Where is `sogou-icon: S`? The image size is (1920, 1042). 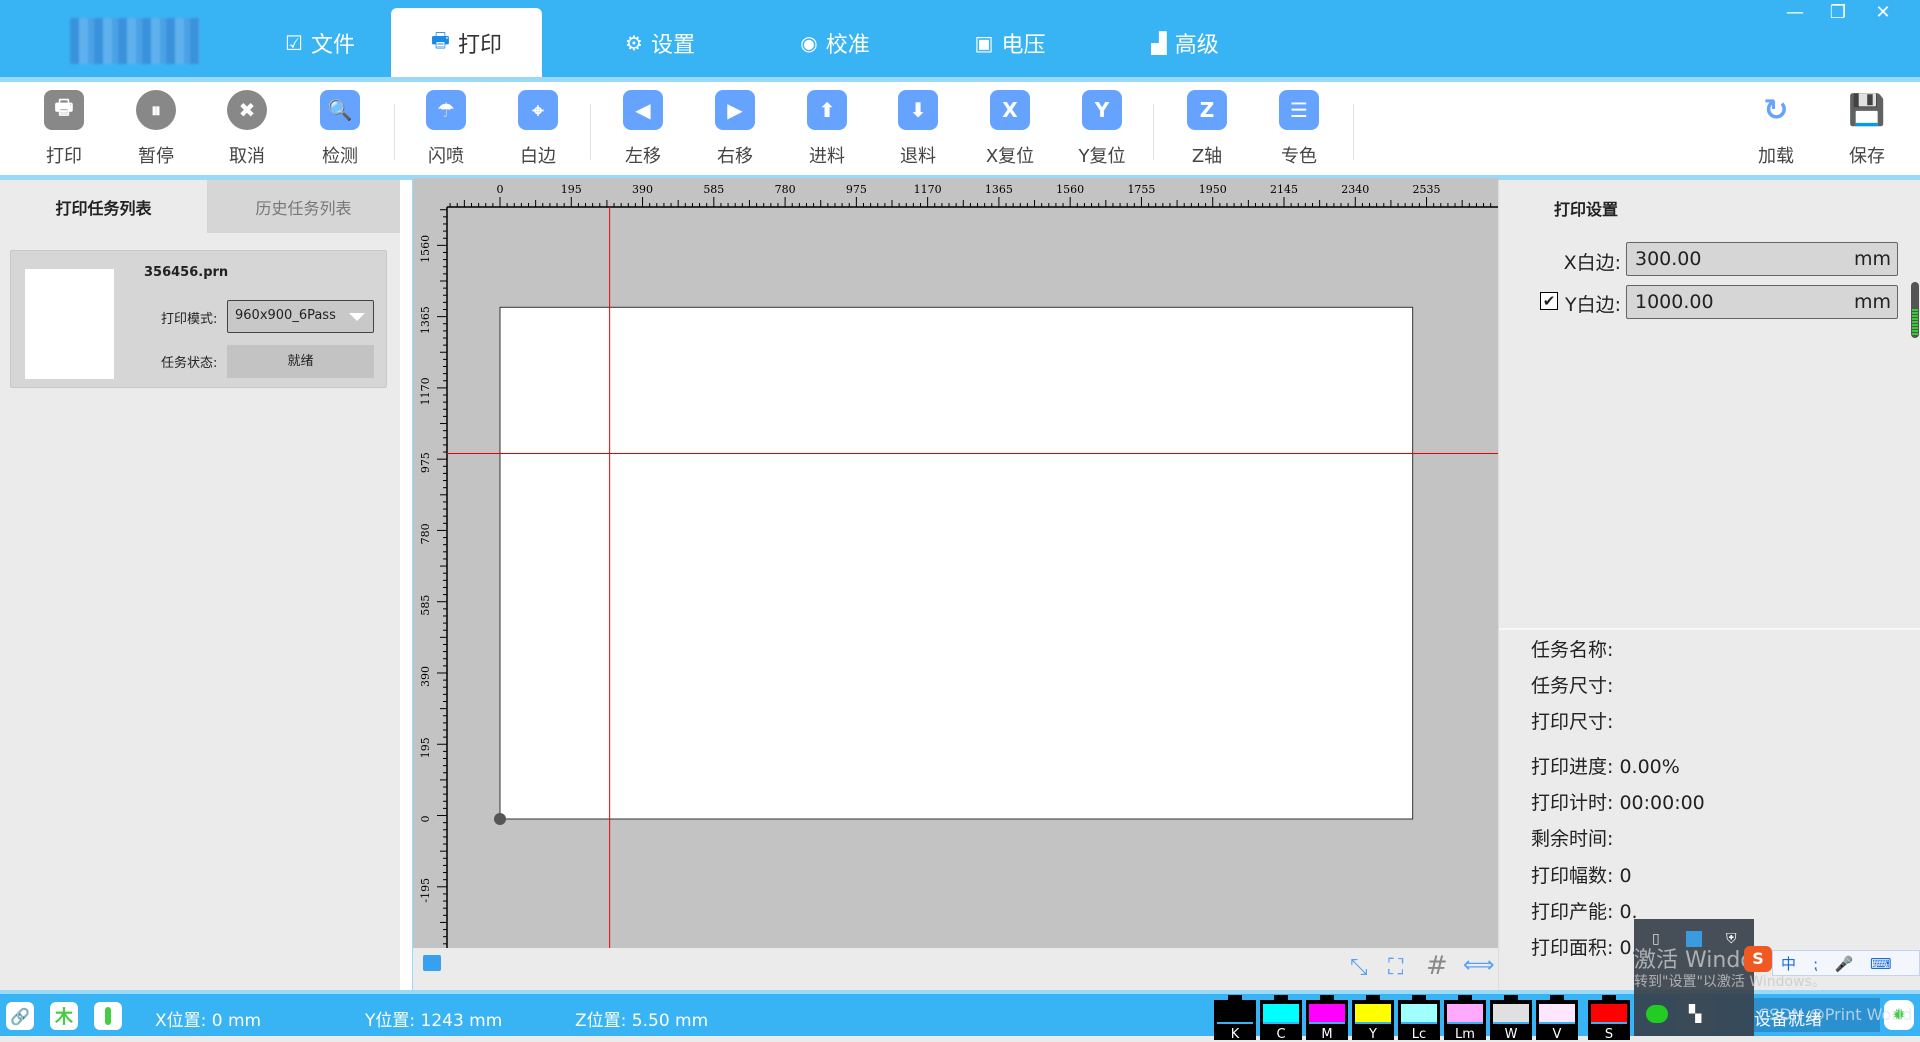 sogou-icon: S is located at coordinates (1758, 959).